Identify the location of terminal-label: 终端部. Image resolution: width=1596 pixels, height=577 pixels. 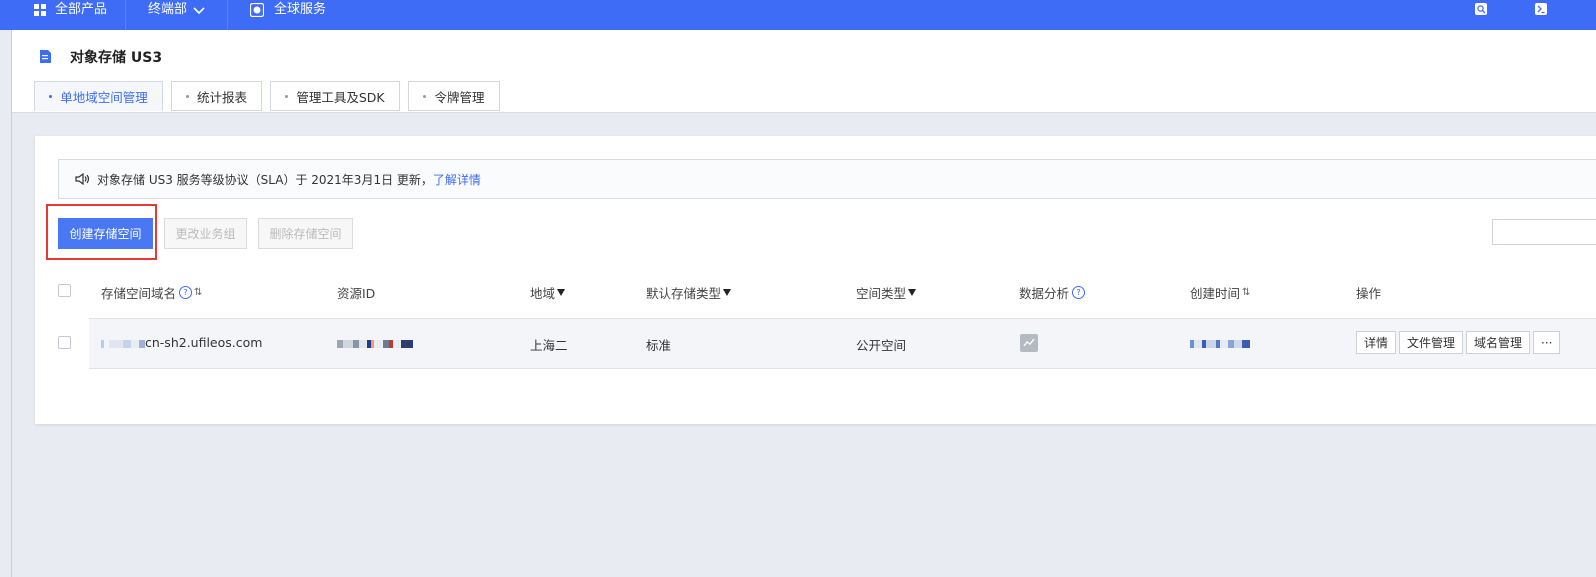
(168, 9).